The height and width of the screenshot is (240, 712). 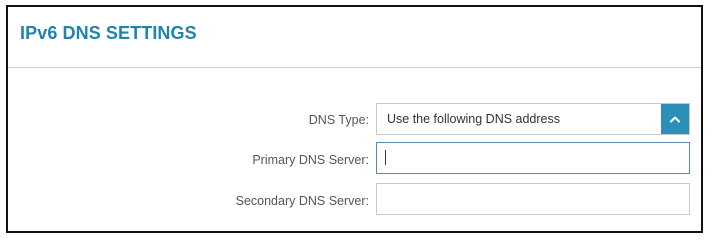 I want to click on secondary-dns-label: Secondary DNS Server:, so click(x=302, y=201).